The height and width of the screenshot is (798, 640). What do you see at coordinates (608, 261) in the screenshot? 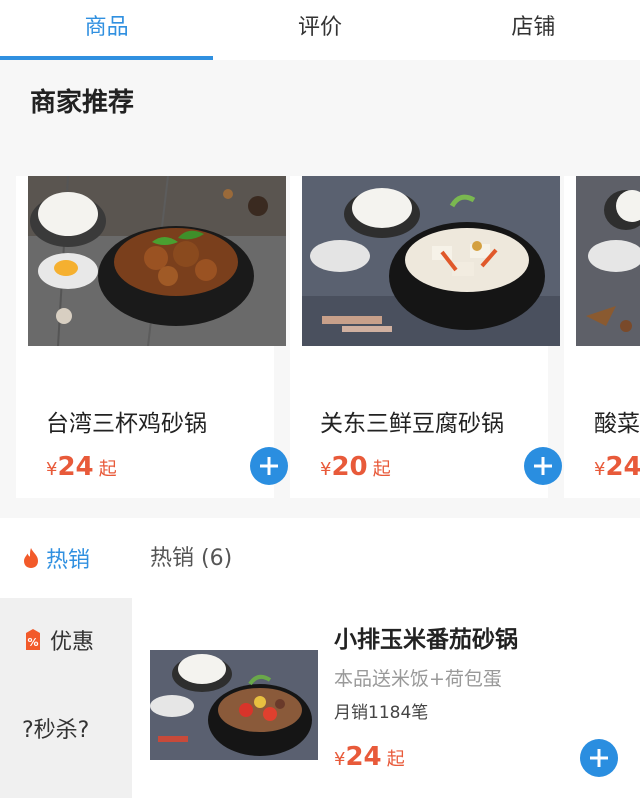
I see `dish-image-pickled-cabbage` at bounding box center [608, 261].